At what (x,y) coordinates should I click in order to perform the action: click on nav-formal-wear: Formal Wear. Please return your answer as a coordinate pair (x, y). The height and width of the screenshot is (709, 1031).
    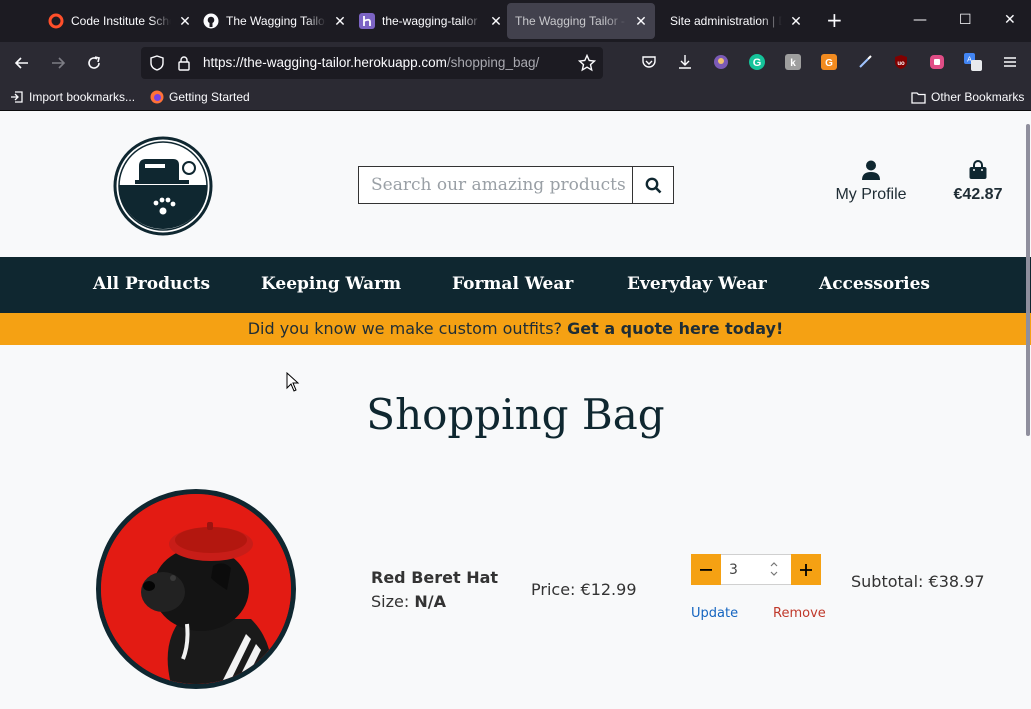
    Looking at the image, I should click on (512, 284).